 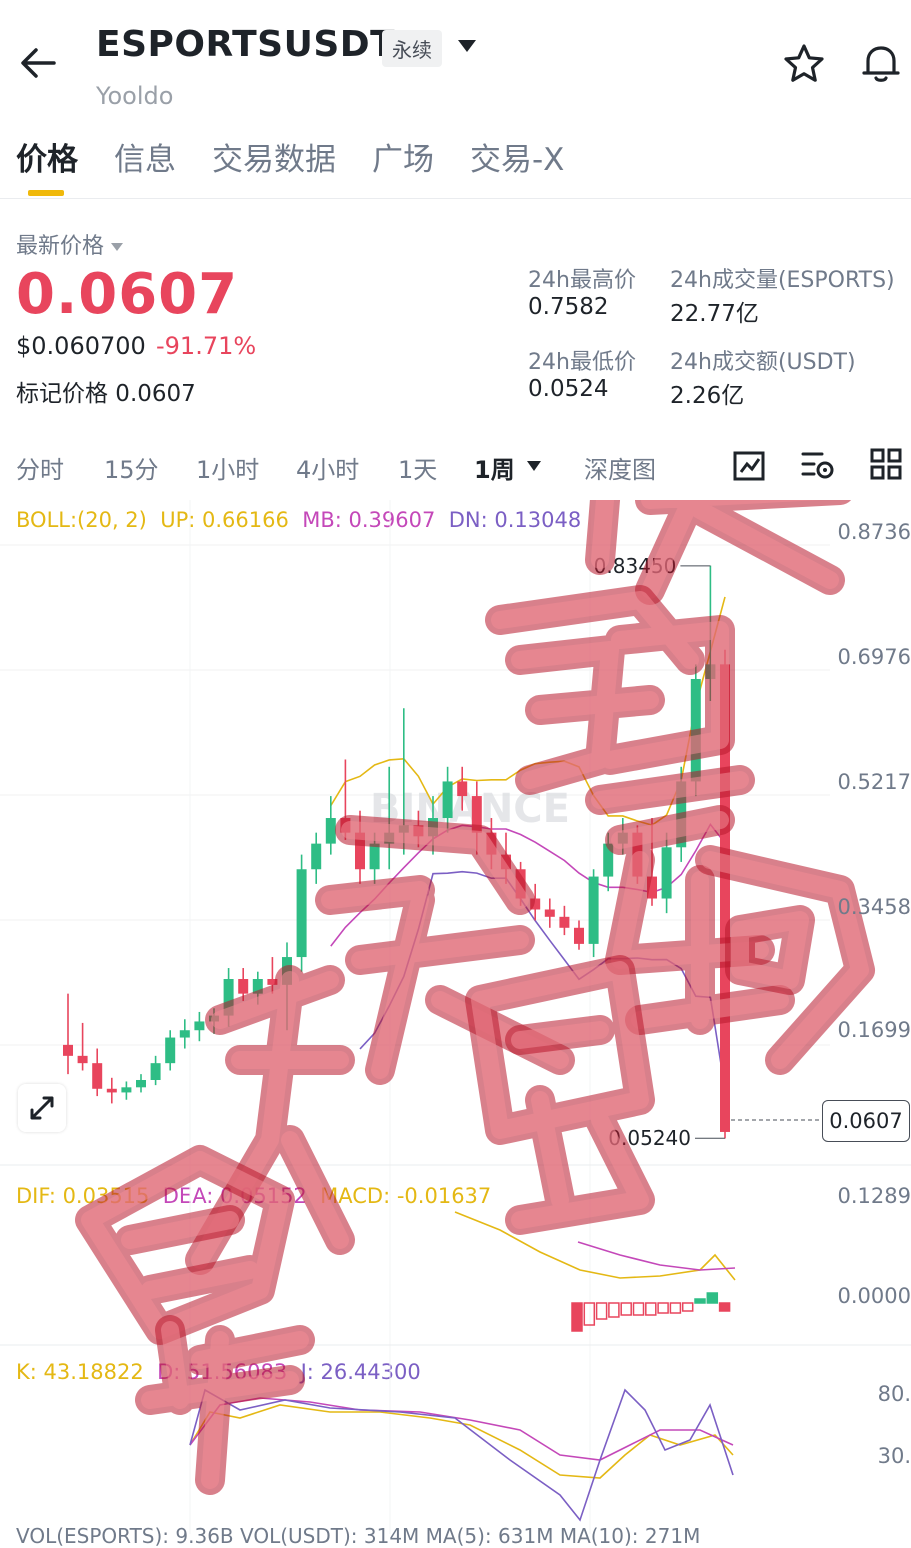 What do you see at coordinates (874, 1296) in the screenshot?
I see `macd-axis-label: 0.0000` at bounding box center [874, 1296].